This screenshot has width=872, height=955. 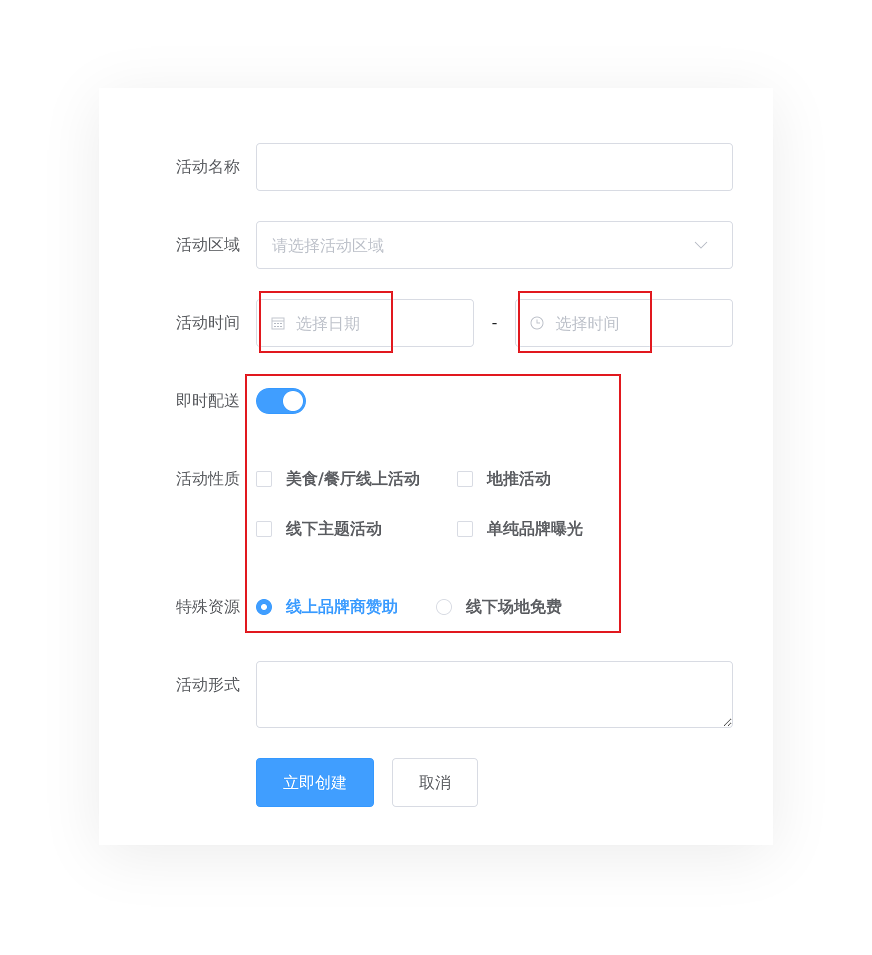 I want to click on field-label: 特殊资源, so click(x=208, y=607).